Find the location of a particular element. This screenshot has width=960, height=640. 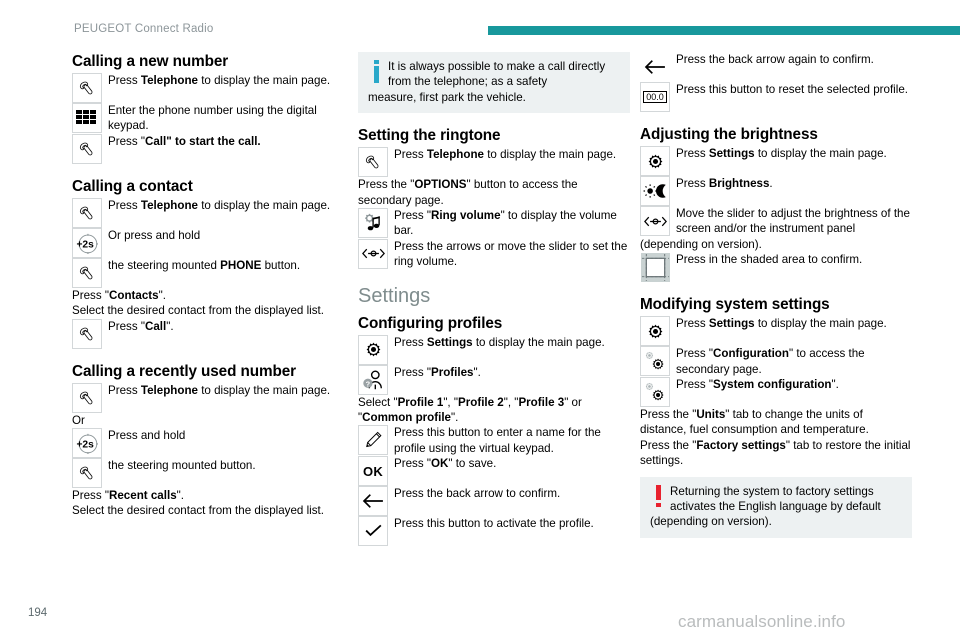

shaded-area-icon is located at coordinates (655, 267).